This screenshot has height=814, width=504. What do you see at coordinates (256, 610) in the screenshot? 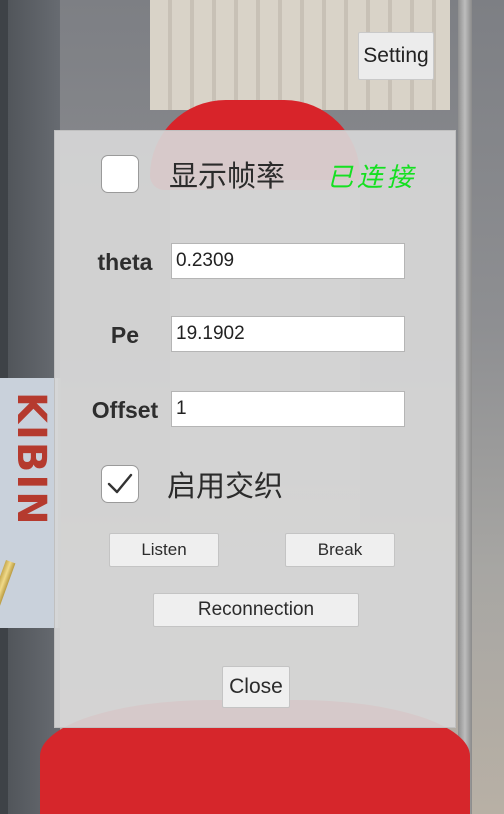
I see `reconnection-button: Reconnection` at bounding box center [256, 610].